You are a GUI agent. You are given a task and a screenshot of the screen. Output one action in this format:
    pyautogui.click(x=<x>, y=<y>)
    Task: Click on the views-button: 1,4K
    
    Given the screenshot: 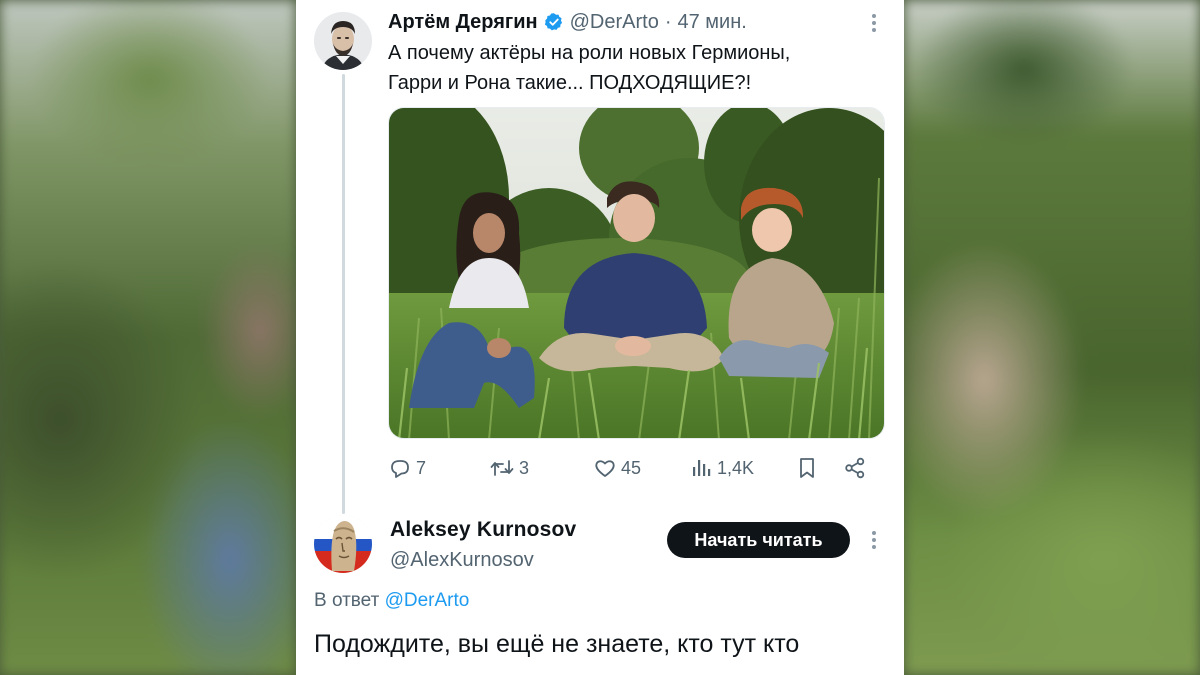 What is the action you would take?
    pyautogui.click(x=722, y=468)
    